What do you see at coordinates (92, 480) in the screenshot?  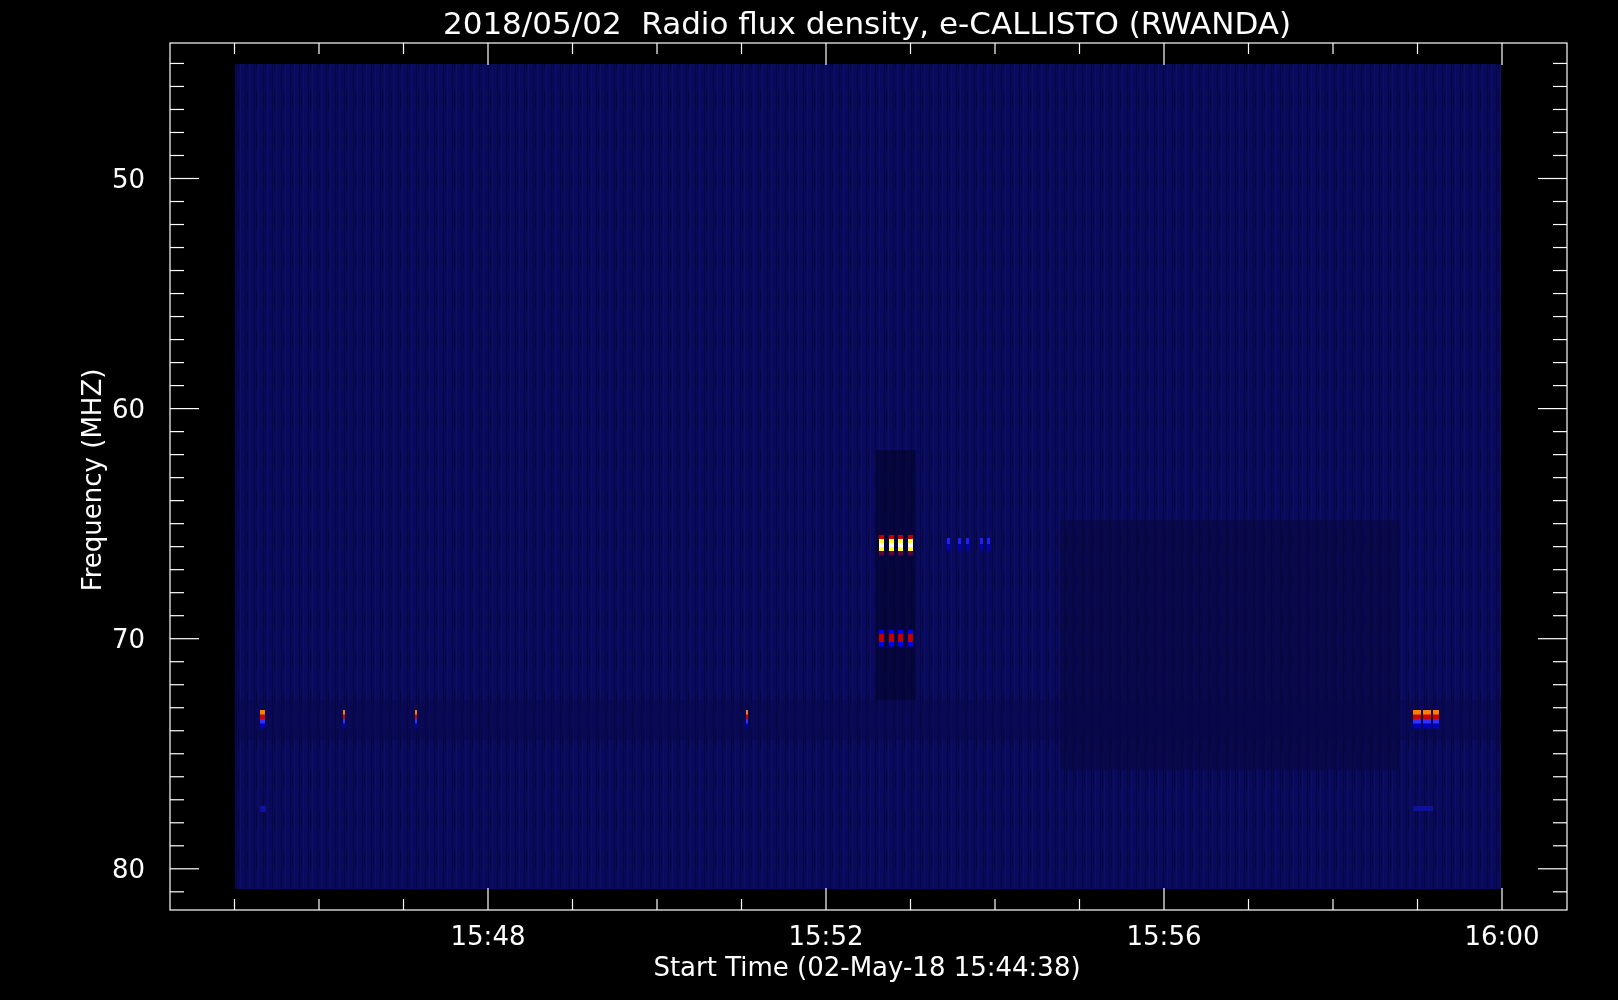 I see `axis-label: Frequency (MHZ)` at bounding box center [92, 480].